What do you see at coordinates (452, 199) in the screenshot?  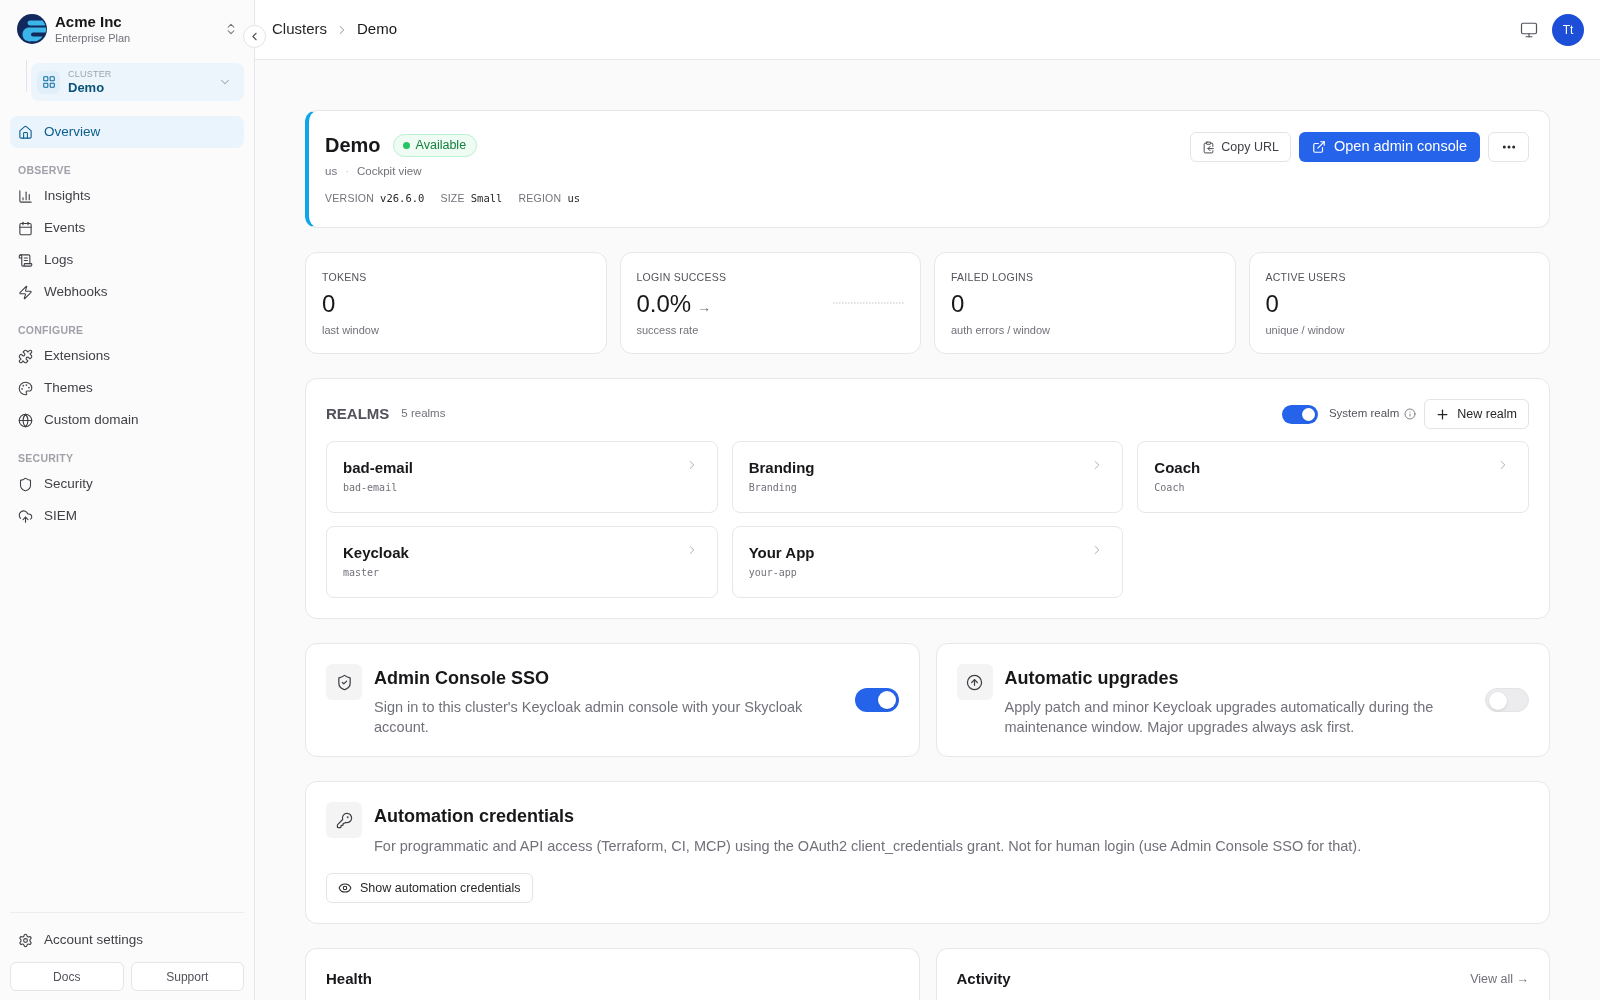 I see `meta-label: SIZE` at bounding box center [452, 199].